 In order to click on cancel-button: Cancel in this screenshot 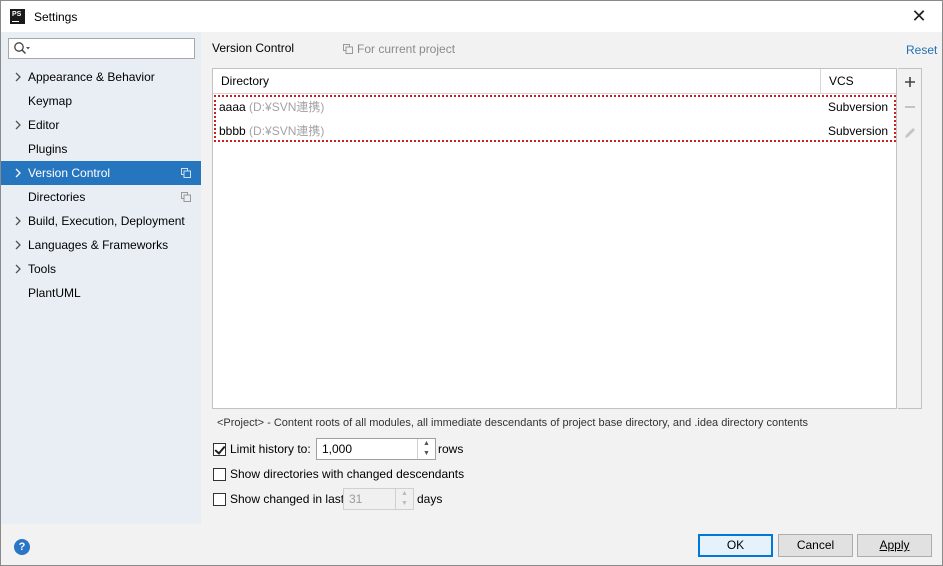, I will do `click(815, 545)`.